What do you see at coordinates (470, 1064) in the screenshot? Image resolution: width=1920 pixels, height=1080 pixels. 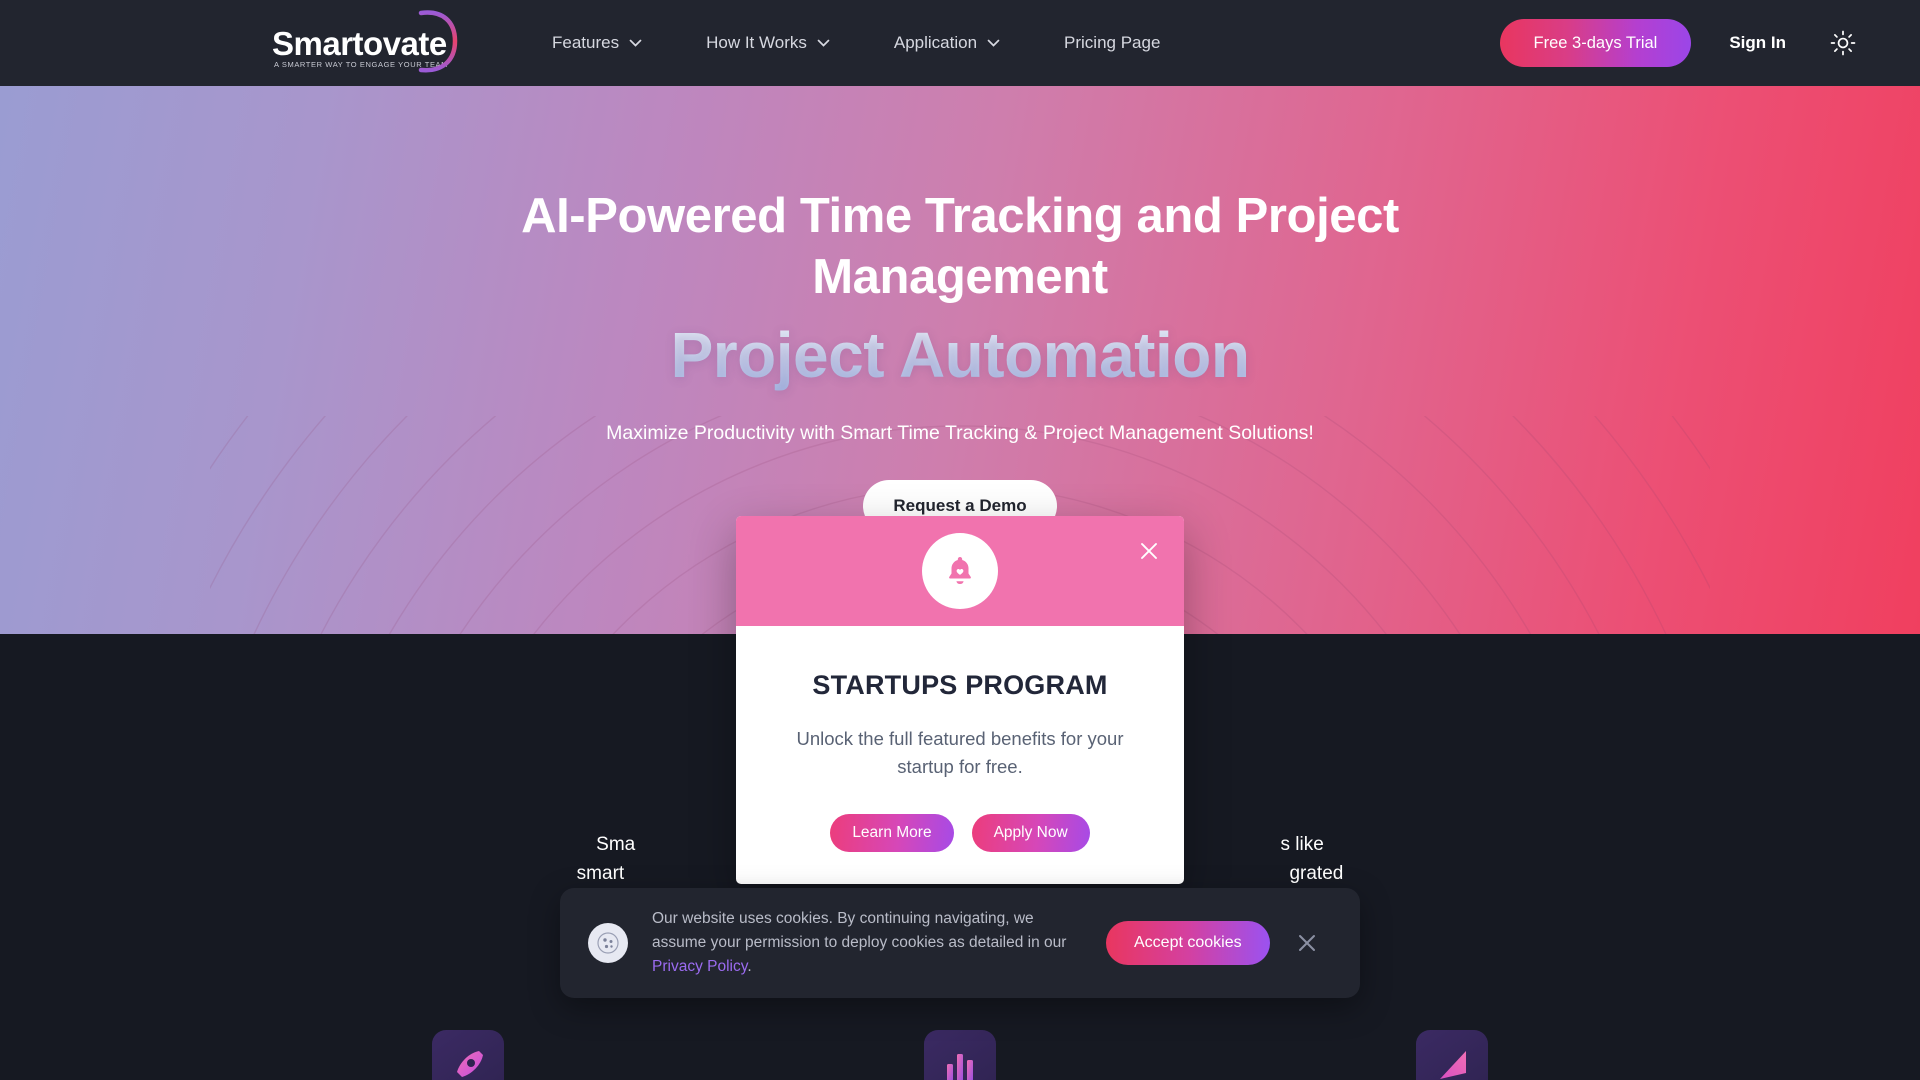 I see `rocket-icon` at bounding box center [470, 1064].